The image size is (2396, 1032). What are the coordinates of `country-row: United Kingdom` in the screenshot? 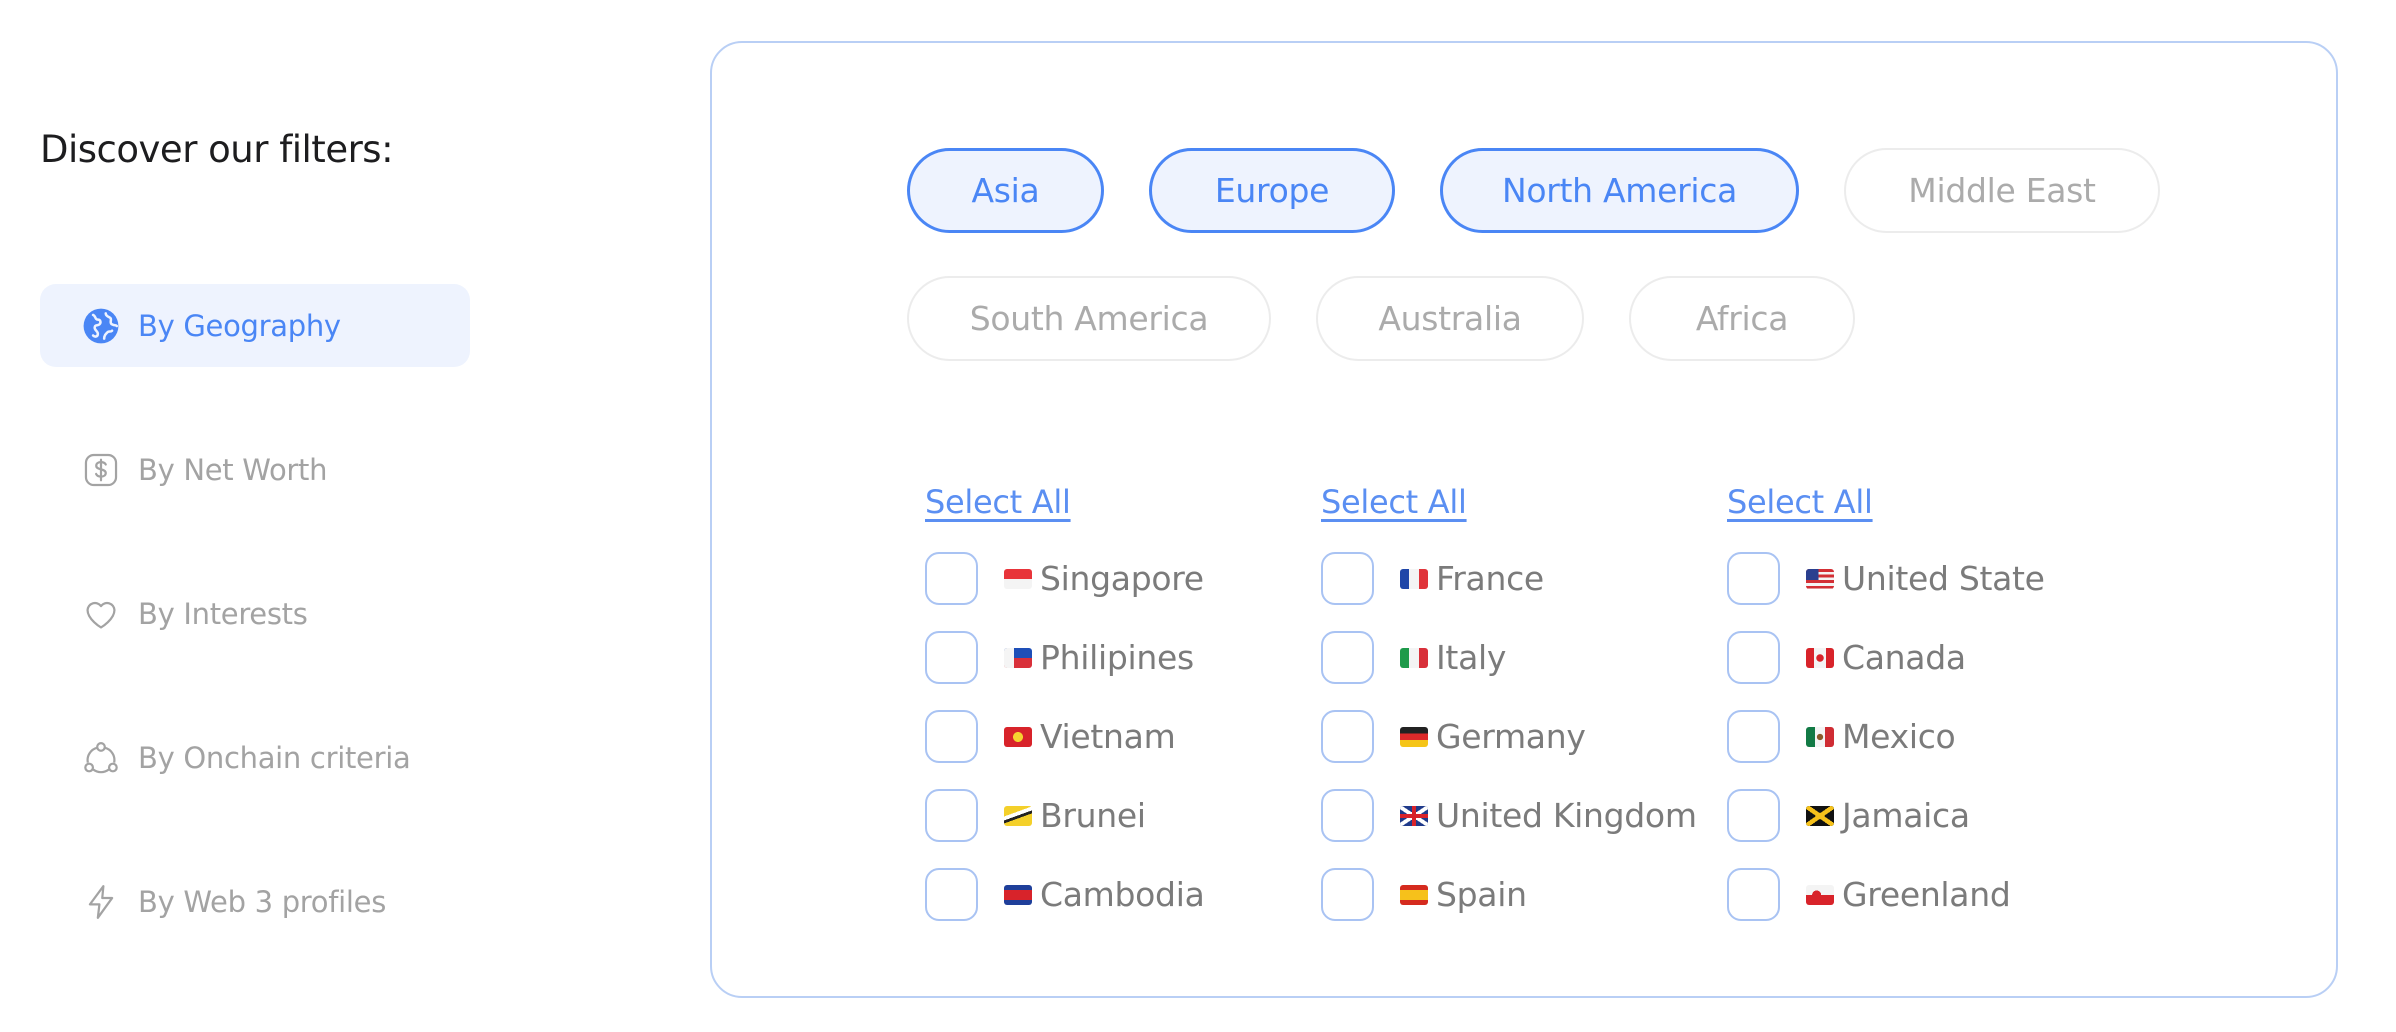 It's located at (1509, 815).